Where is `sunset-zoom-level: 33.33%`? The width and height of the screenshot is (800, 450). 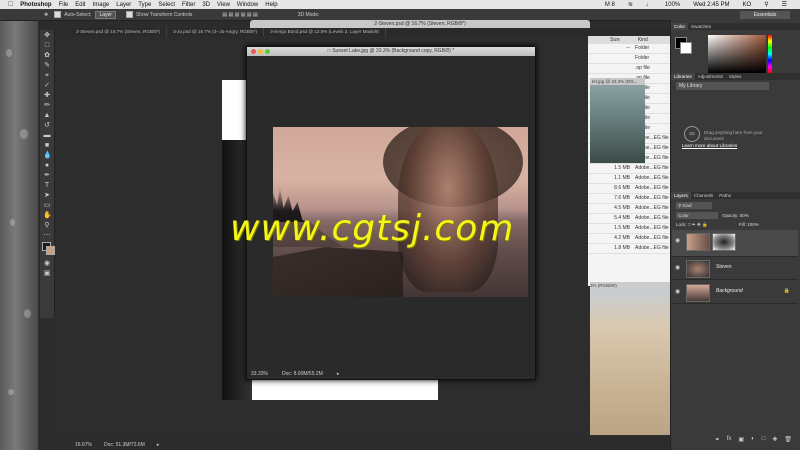
sunset-zoom-level: 33.33% is located at coordinates (259, 374).